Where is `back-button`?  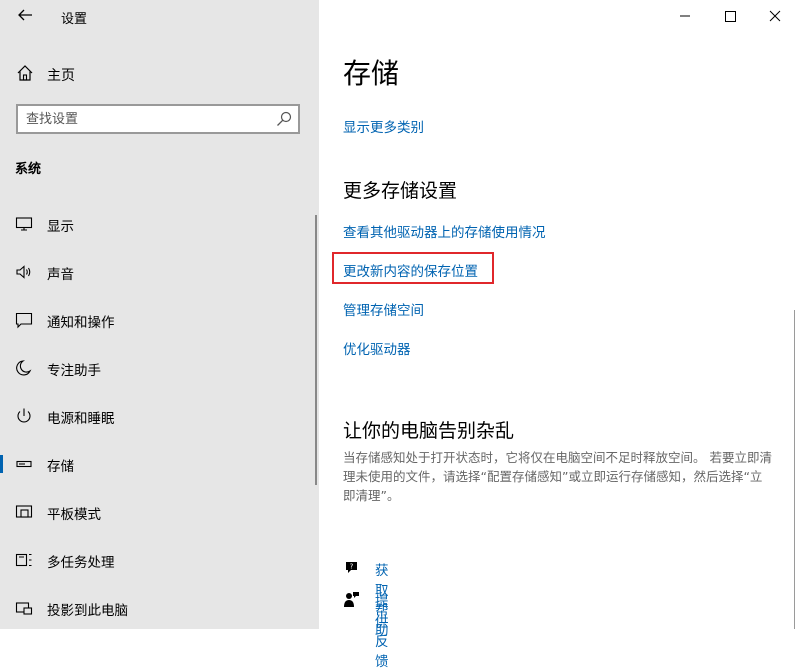
back-button is located at coordinates (25, 17).